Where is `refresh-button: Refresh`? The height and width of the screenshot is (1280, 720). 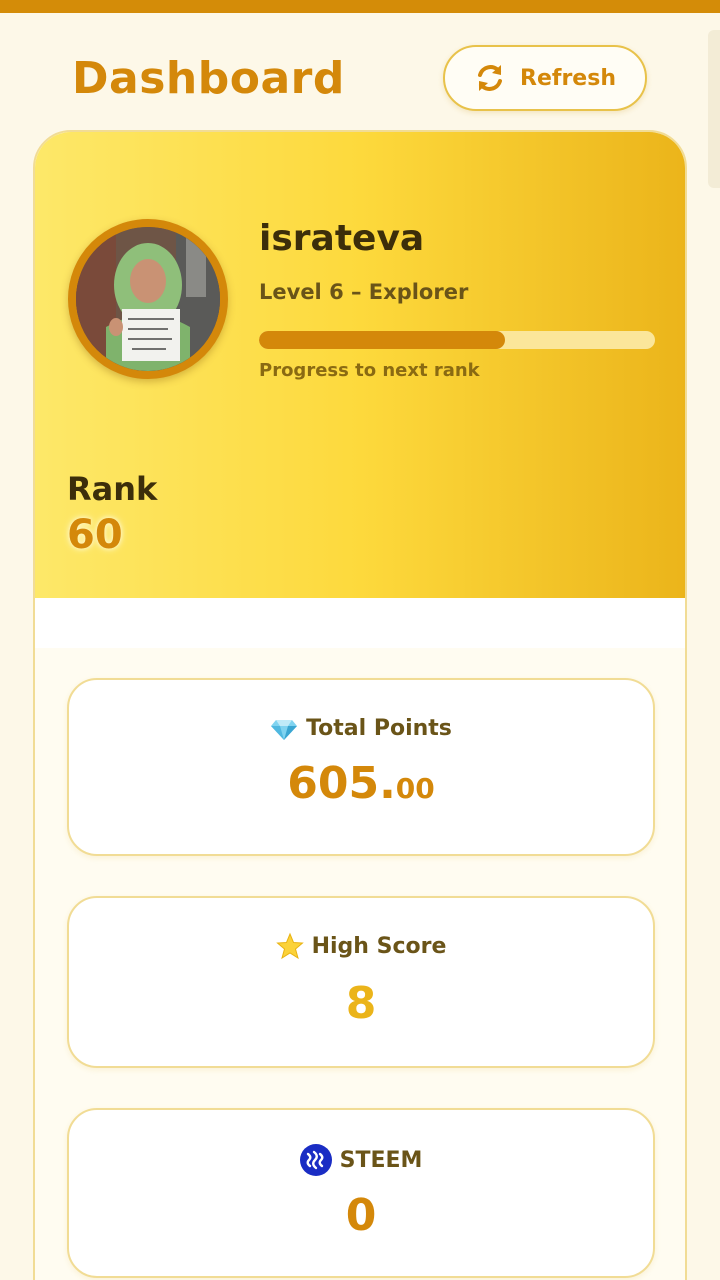 refresh-button: Refresh is located at coordinates (545, 78).